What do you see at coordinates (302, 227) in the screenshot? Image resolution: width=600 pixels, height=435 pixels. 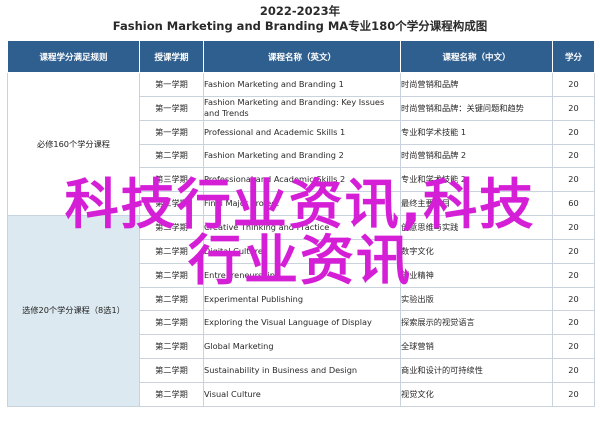 I see `course-name-en: Creative Thinking and Practice` at bounding box center [302, 227].